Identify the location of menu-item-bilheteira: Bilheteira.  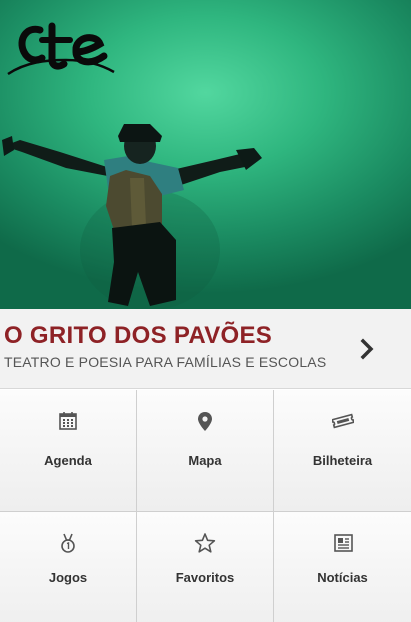
(342, 451).